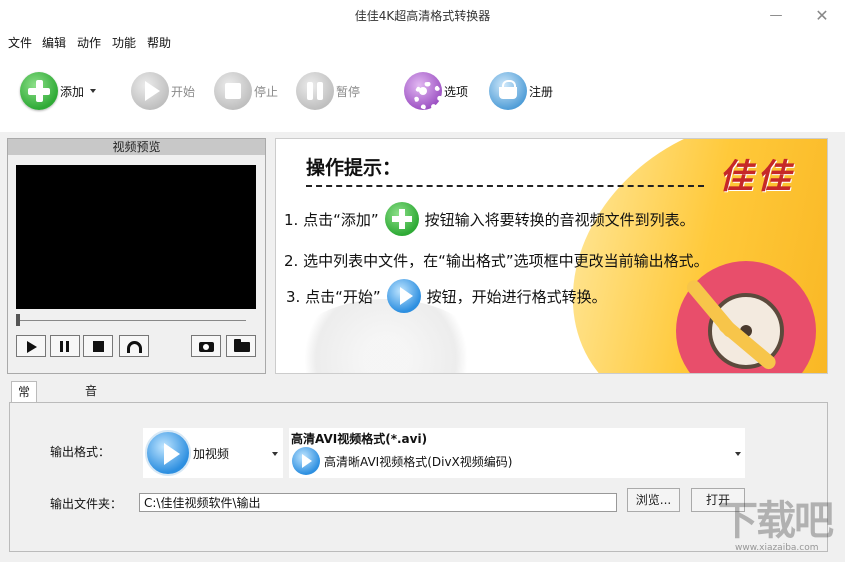 This screenshot has width=845, height=562. Describe the element at coordinates (80, 452) in the screenshot. I see `output-format-label: 输出格式：` at that location.